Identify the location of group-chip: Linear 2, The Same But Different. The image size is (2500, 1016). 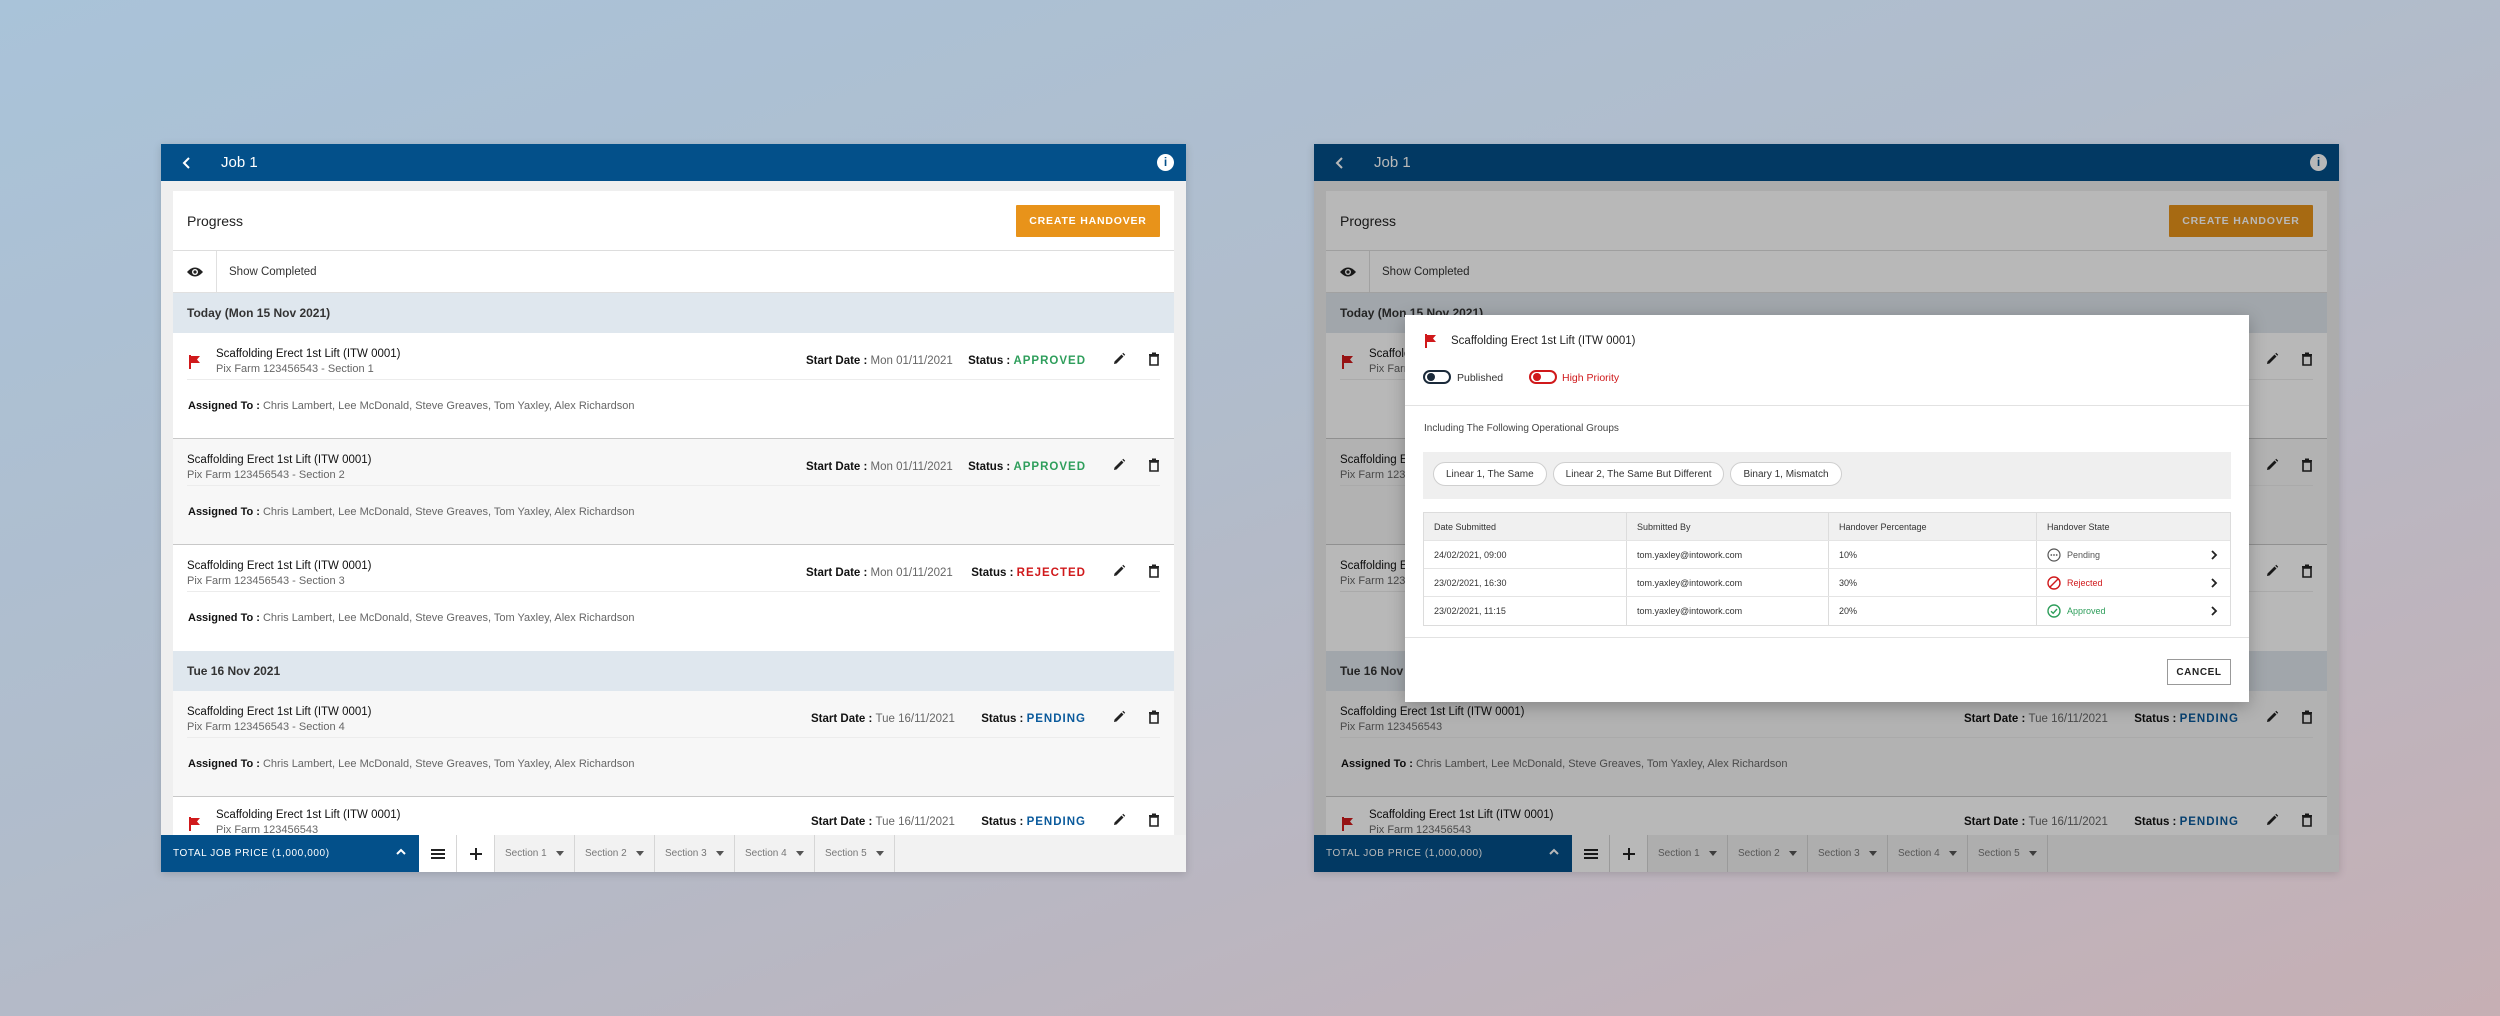
(1638, 474).